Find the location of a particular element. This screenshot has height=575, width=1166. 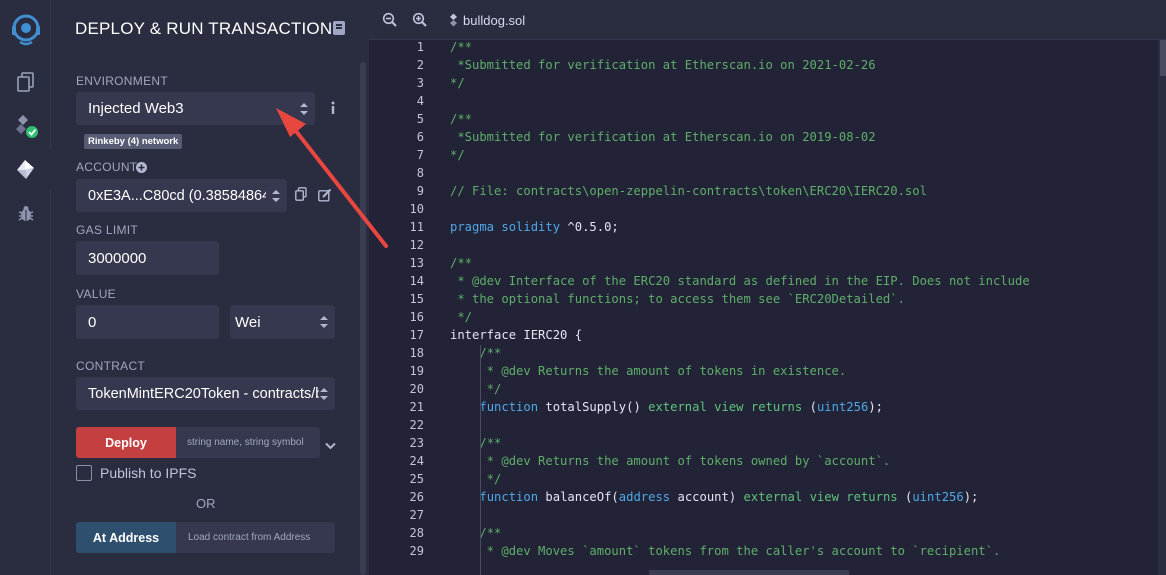

code-line: 11 pragma solidity ^0.5.0; is located at coordinates (767, 227).